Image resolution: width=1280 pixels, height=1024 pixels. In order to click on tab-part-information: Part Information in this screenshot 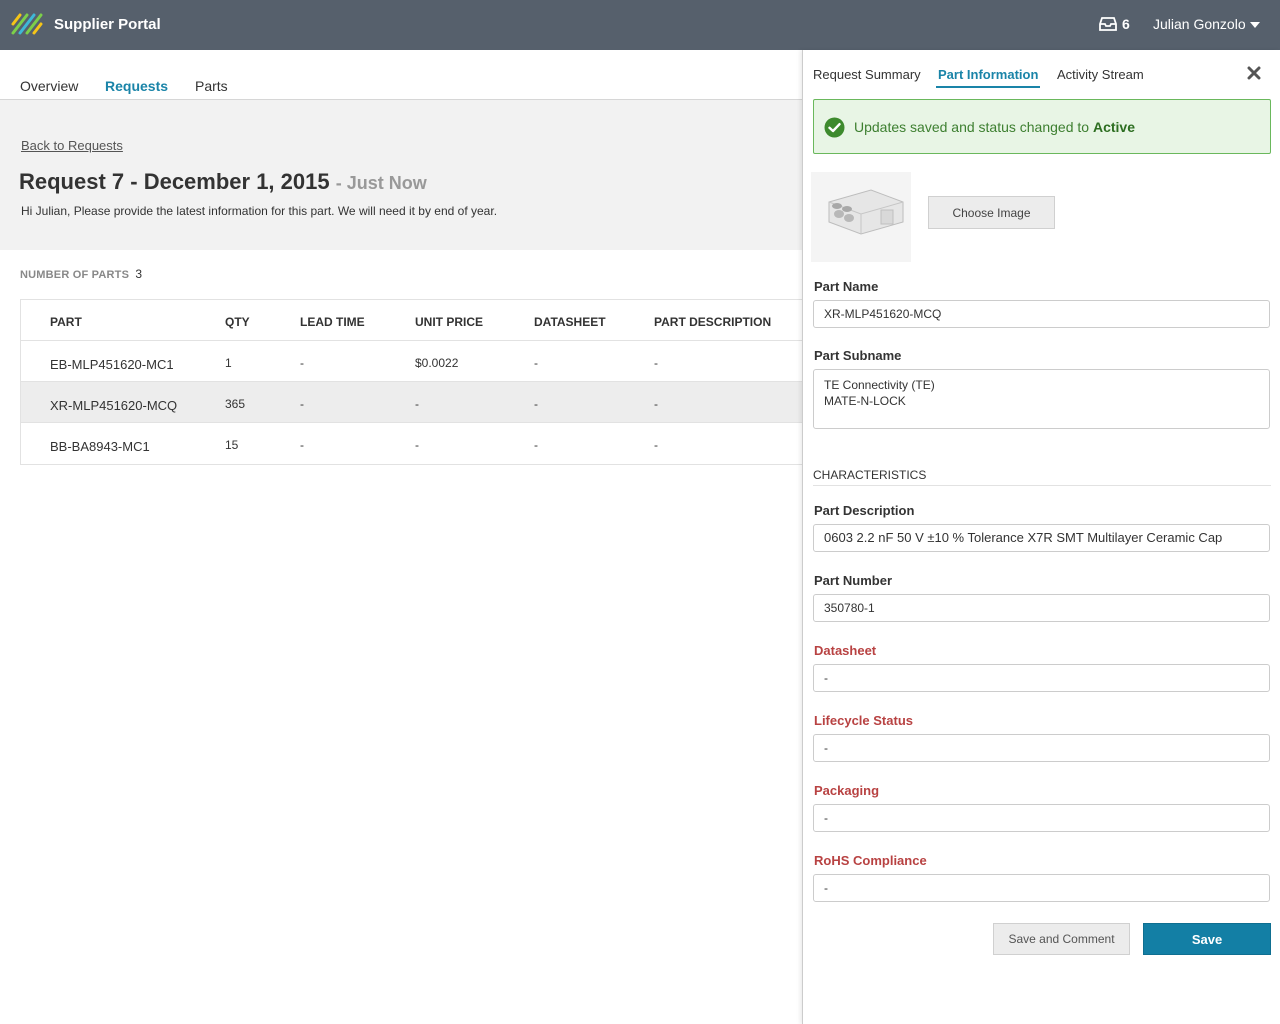, I will do `click(988, 77)`.